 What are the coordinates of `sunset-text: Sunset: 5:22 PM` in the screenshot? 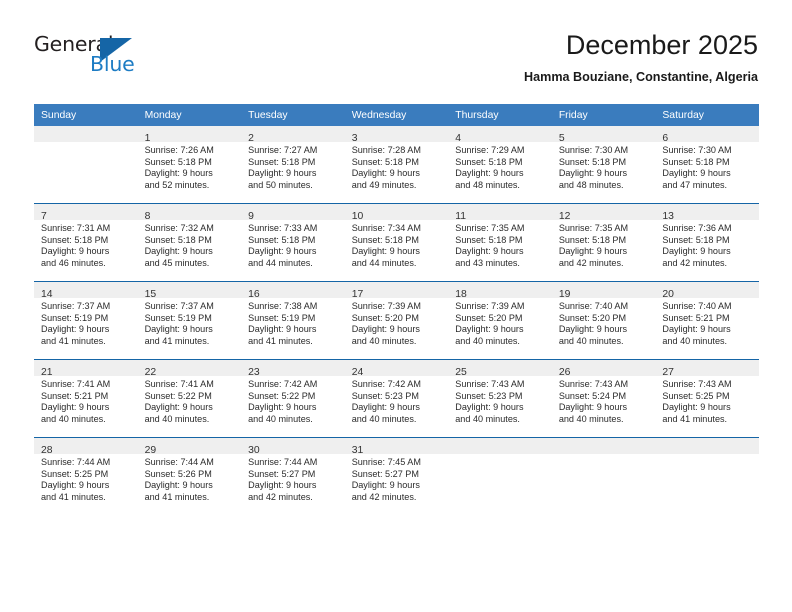 It's located at (178, 395).